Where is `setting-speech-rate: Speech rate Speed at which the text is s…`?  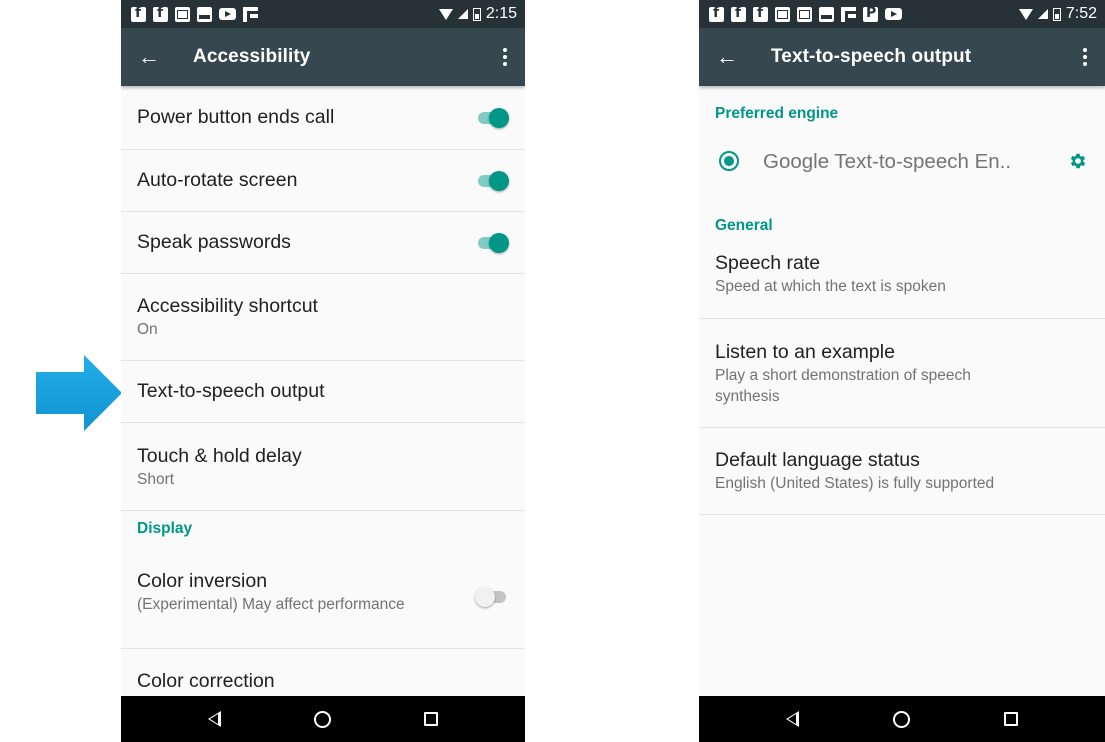
setting-speech-rate: Speech rate Speed at which the text is s… is located at coordinates (902, 282).